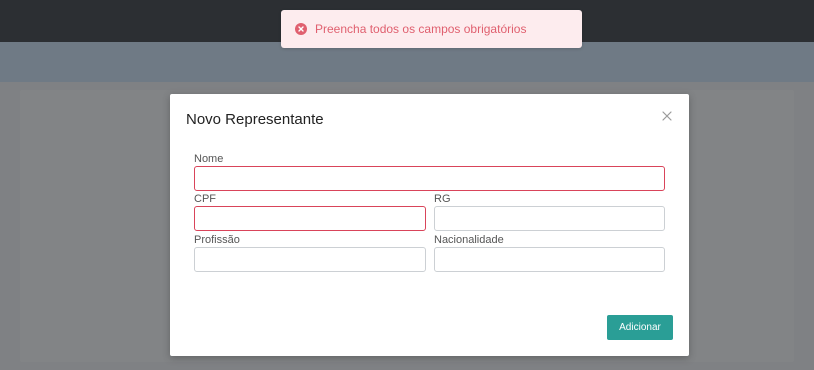  What do you see at coordinates (442, 199) in the screenshot?
I see `rg-label: RG` at bounding box center [442, 199].